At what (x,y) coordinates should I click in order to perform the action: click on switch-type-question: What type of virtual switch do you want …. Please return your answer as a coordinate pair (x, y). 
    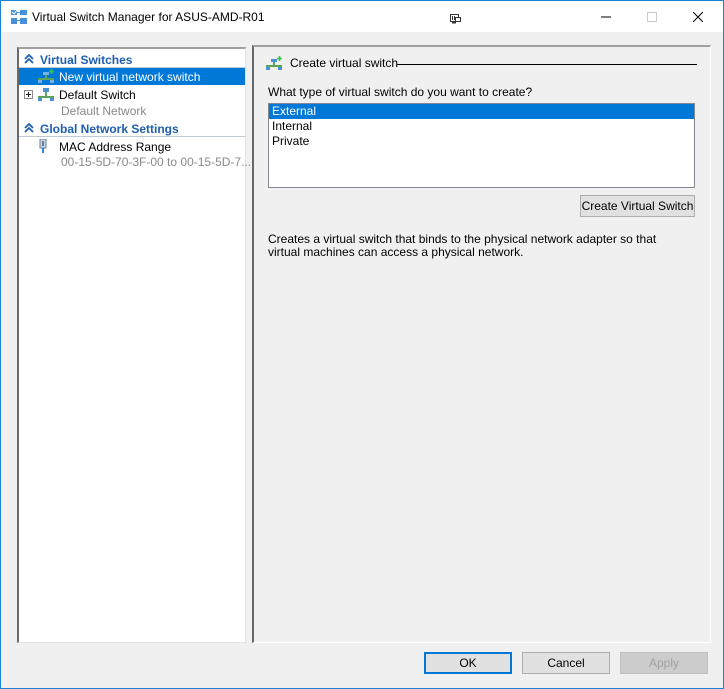
    Looking at the image, I should click on (400, 92).